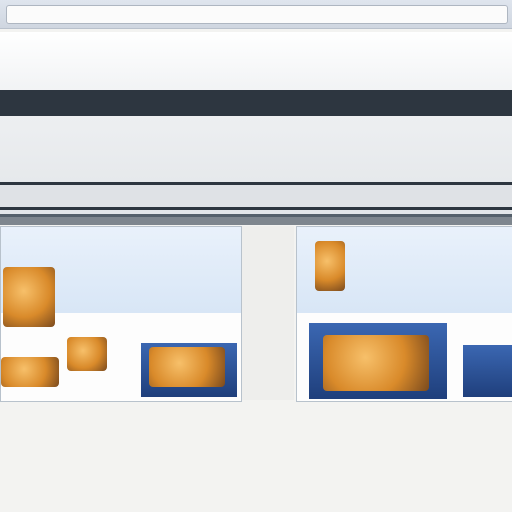 This screenshot has width=512, height=512. Describe the element at coordinates (9, 16) in the screenshot. I see `address-text` at that location.